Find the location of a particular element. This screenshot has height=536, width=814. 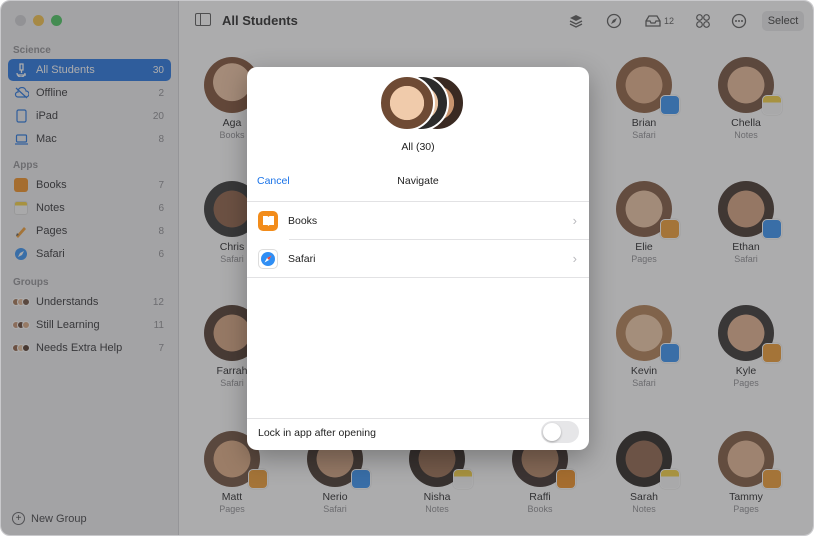

books-app-icon is located at coordinates (268, 220).